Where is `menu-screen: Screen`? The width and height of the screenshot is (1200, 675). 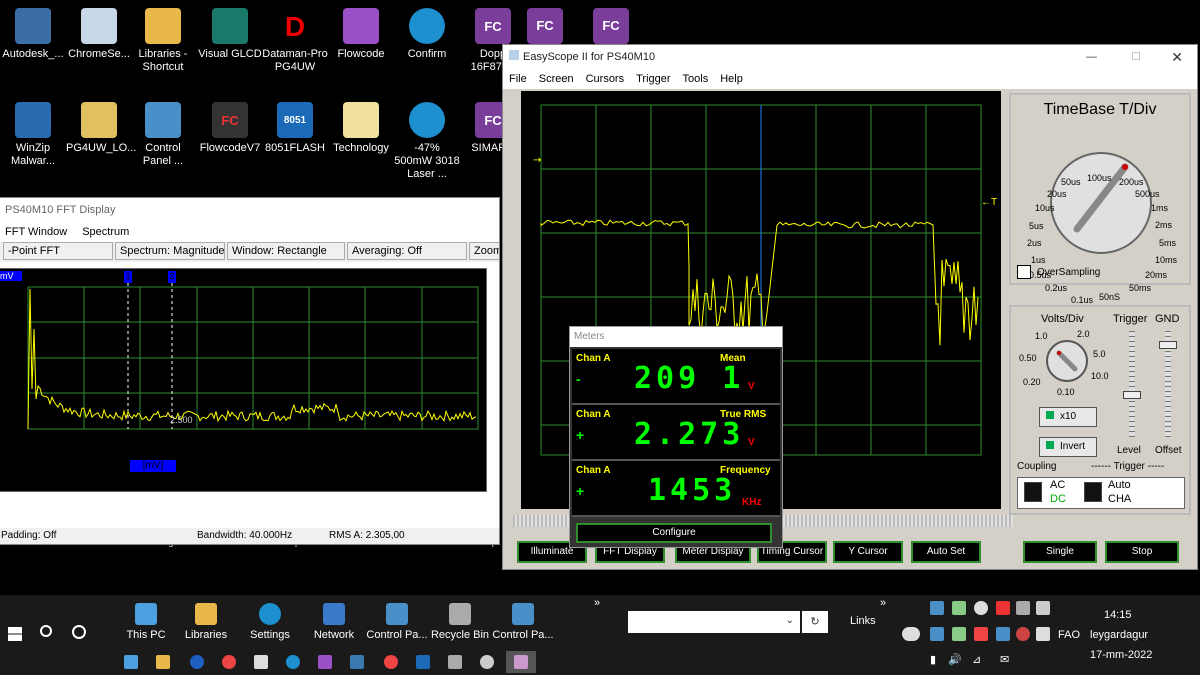
menu-screen: Screen is located at coordinates (556, 79).